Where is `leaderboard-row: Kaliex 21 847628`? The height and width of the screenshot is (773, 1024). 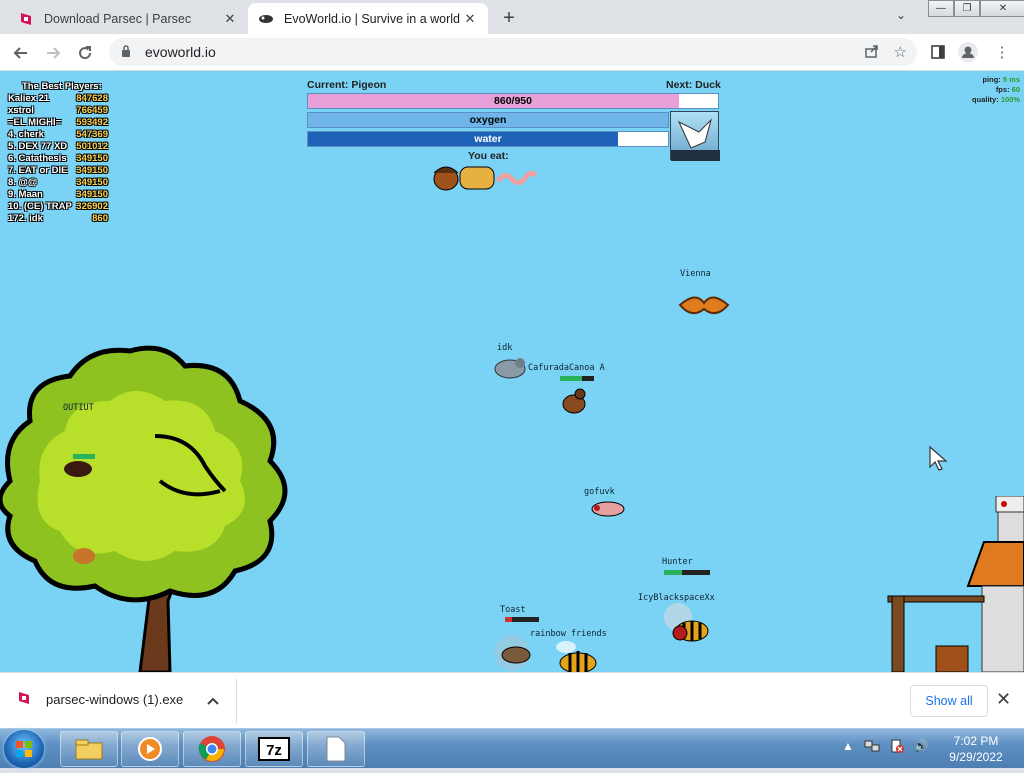
leaderboard-row: Kaliex 21 847628 is located at coordinates (58, 99).